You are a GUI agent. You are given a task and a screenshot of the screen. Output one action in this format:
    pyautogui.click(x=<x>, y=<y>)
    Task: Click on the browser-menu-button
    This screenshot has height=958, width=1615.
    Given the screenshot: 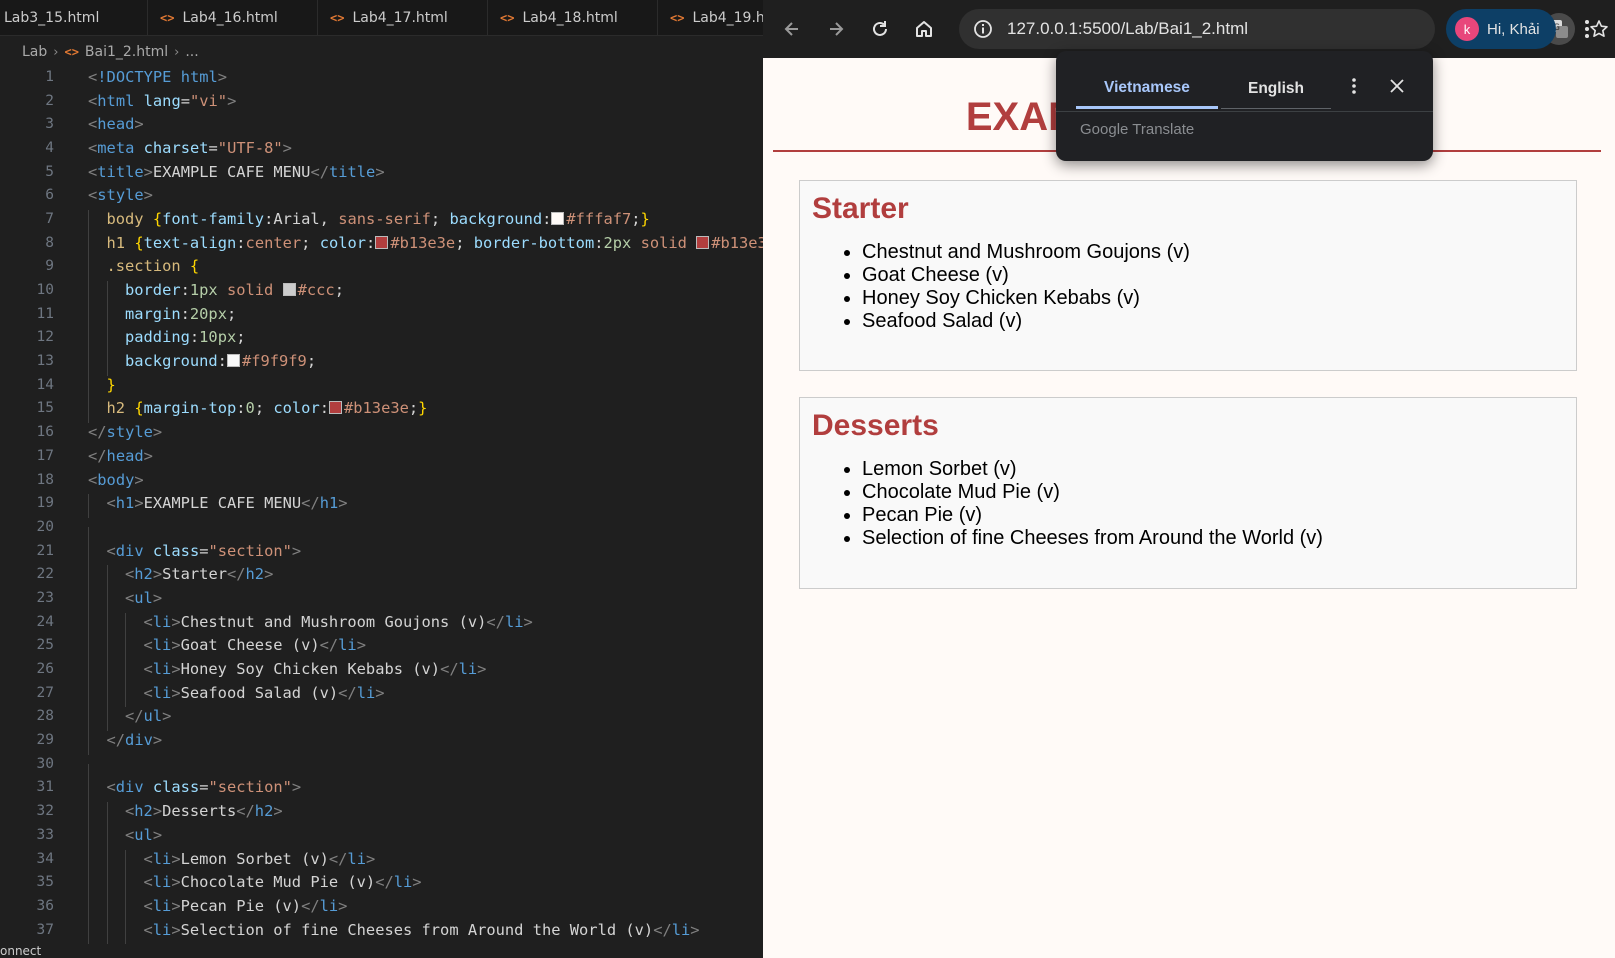 What is the action you would take?
    pyautogui.click(x=1587, y=29)
    